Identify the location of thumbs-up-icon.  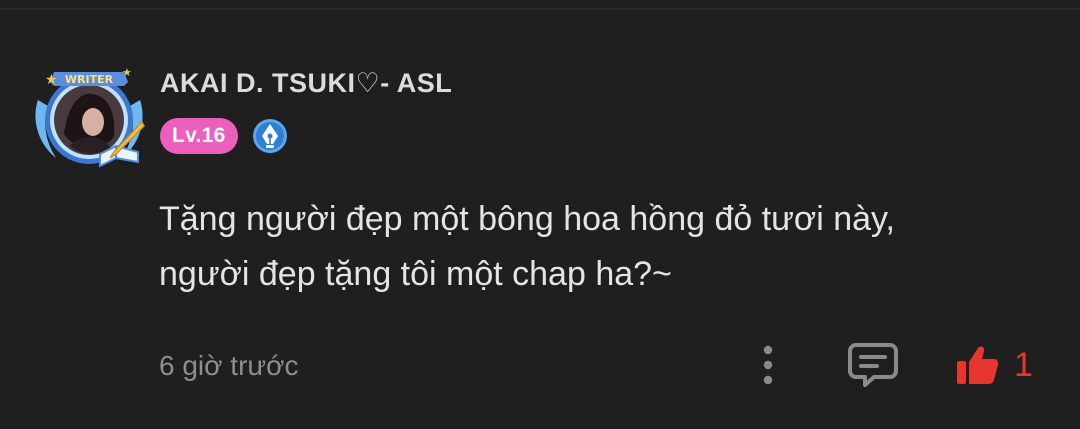
(978, 365).